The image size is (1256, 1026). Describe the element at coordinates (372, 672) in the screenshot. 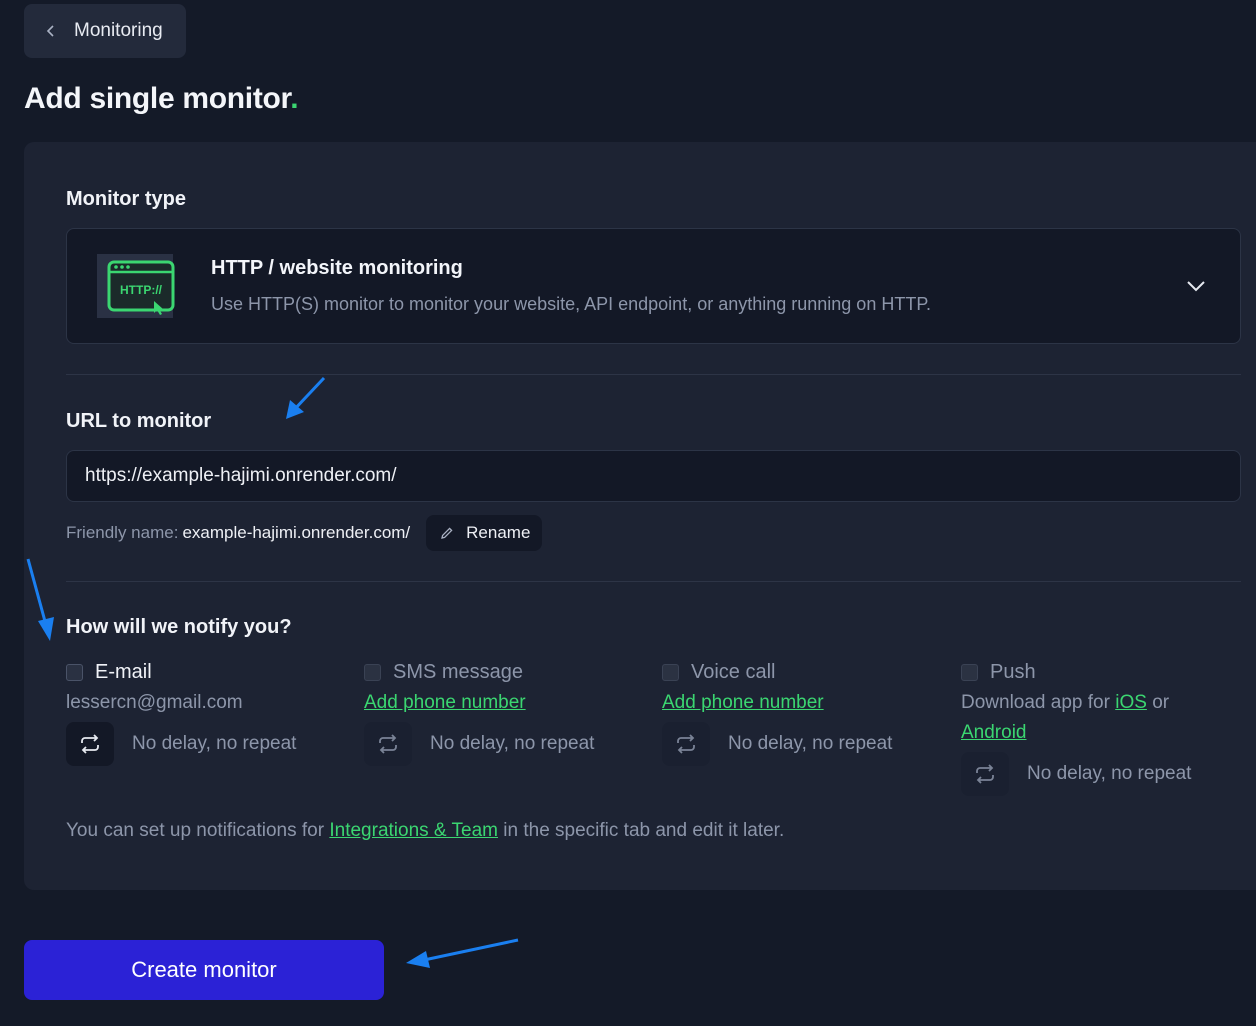

I see `sms-checkbox` at that location.